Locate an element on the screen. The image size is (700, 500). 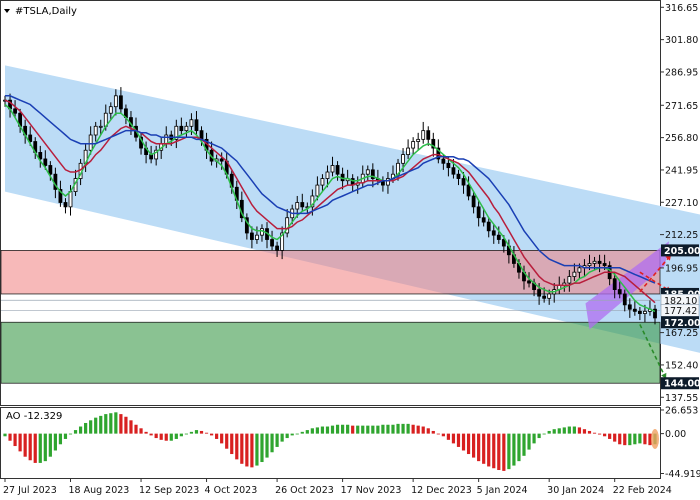
x-tick-label: 30 Jan 2024 is located at coordinates (575, 490).